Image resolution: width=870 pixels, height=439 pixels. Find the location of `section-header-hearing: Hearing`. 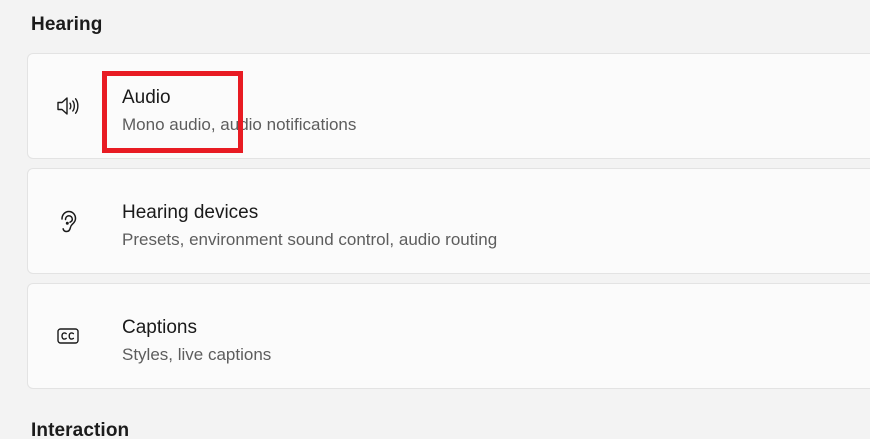

section-header-hearing: Hearing is located at coordinates (67, 24).